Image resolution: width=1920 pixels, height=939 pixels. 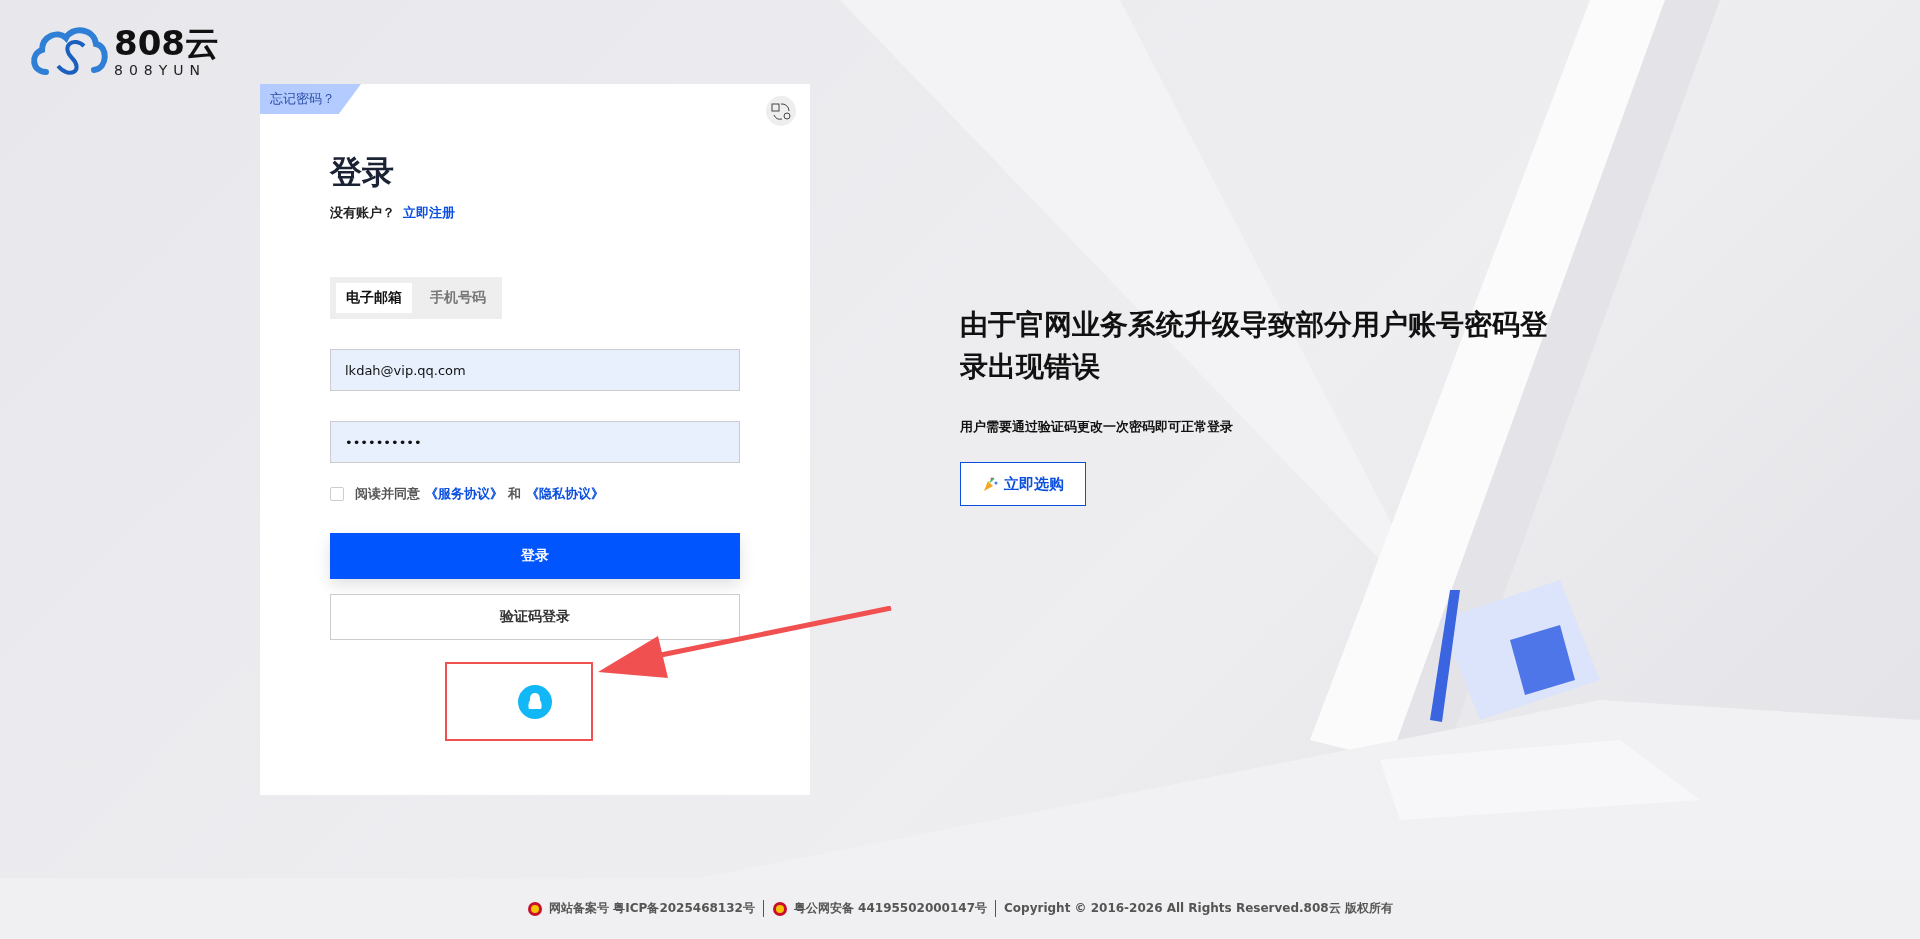 I want to click on buy-now-button: 立即选购, so click(x=1023, y=484).